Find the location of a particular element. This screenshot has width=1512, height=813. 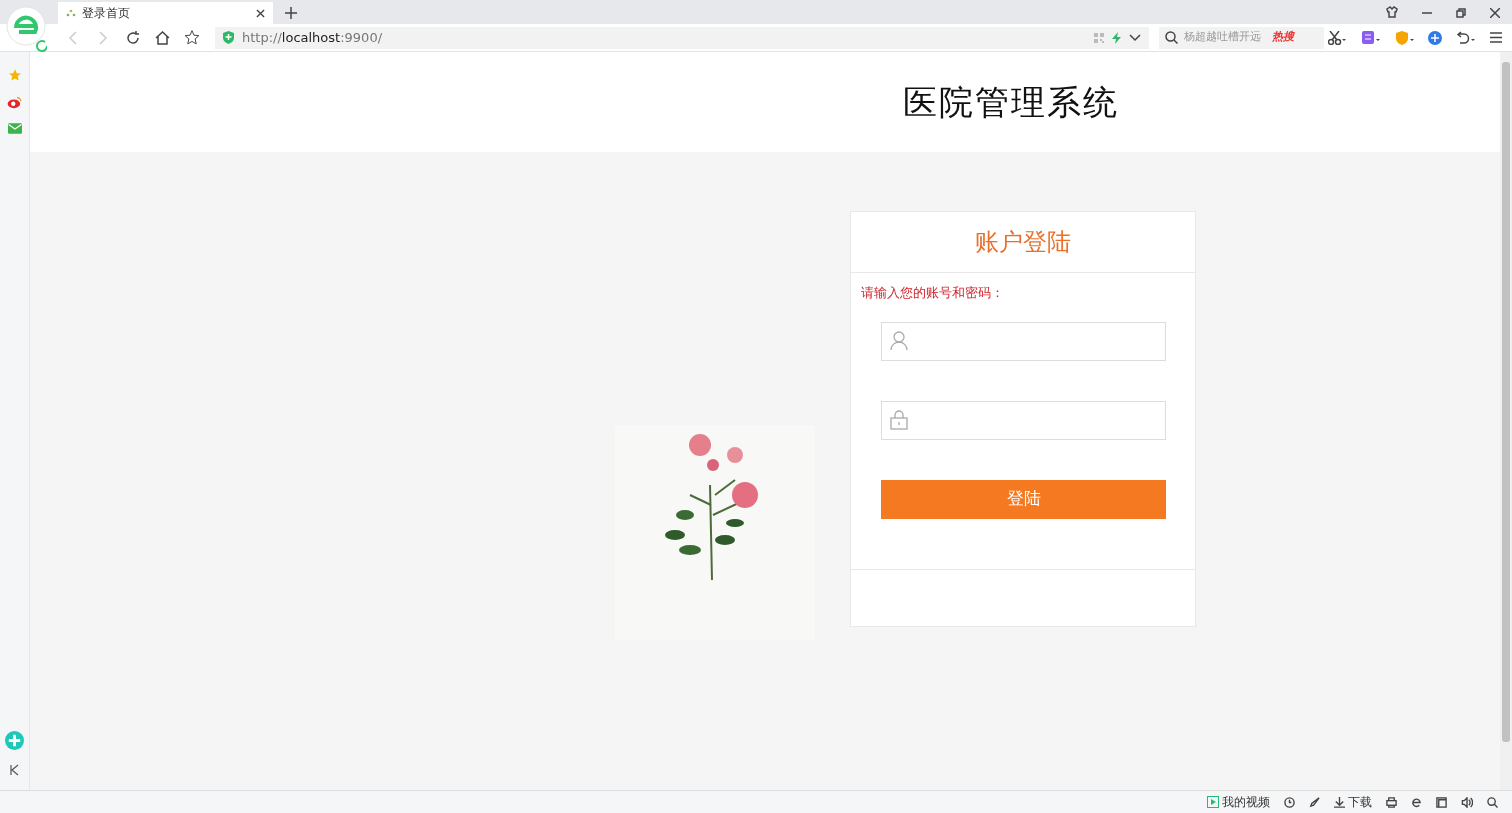

star-icon is located at coordinates (14, 75).